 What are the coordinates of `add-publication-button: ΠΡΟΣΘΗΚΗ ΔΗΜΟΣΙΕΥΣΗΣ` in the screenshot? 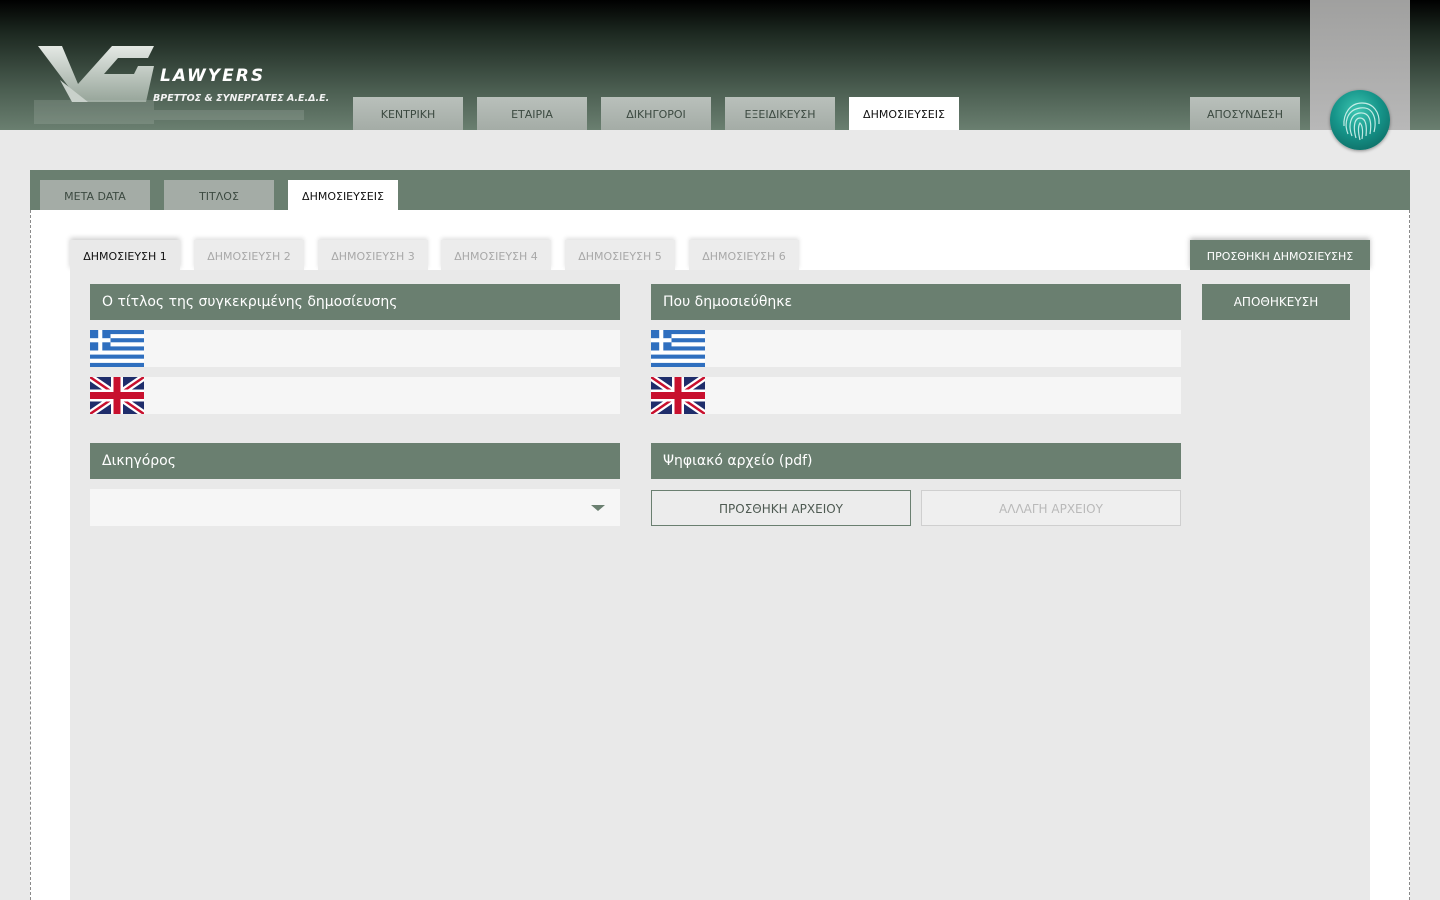 It's located at (1280, 255).